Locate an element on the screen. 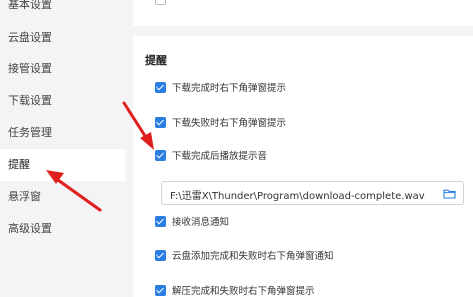  section-title-reminder: 提醒 is located at coordinates (156, 60).